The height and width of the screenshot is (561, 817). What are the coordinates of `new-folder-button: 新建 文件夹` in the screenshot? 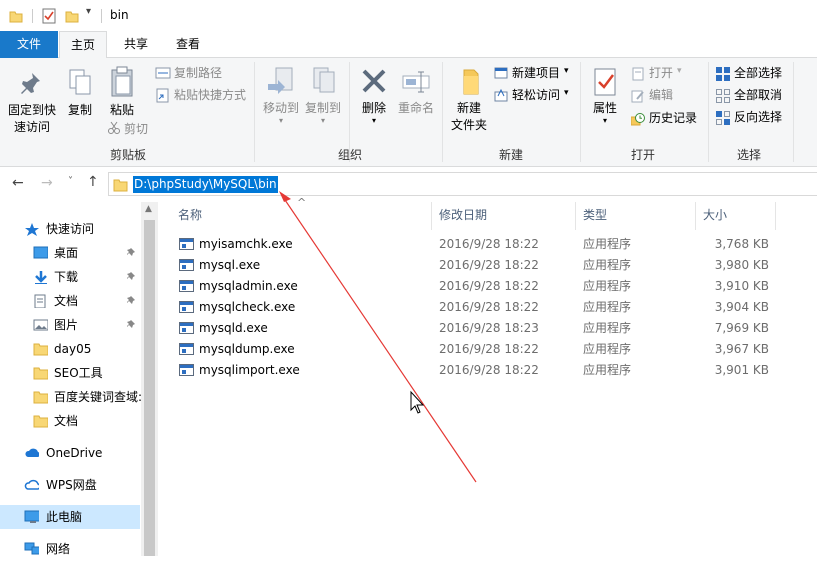 It's located at (469, 104).